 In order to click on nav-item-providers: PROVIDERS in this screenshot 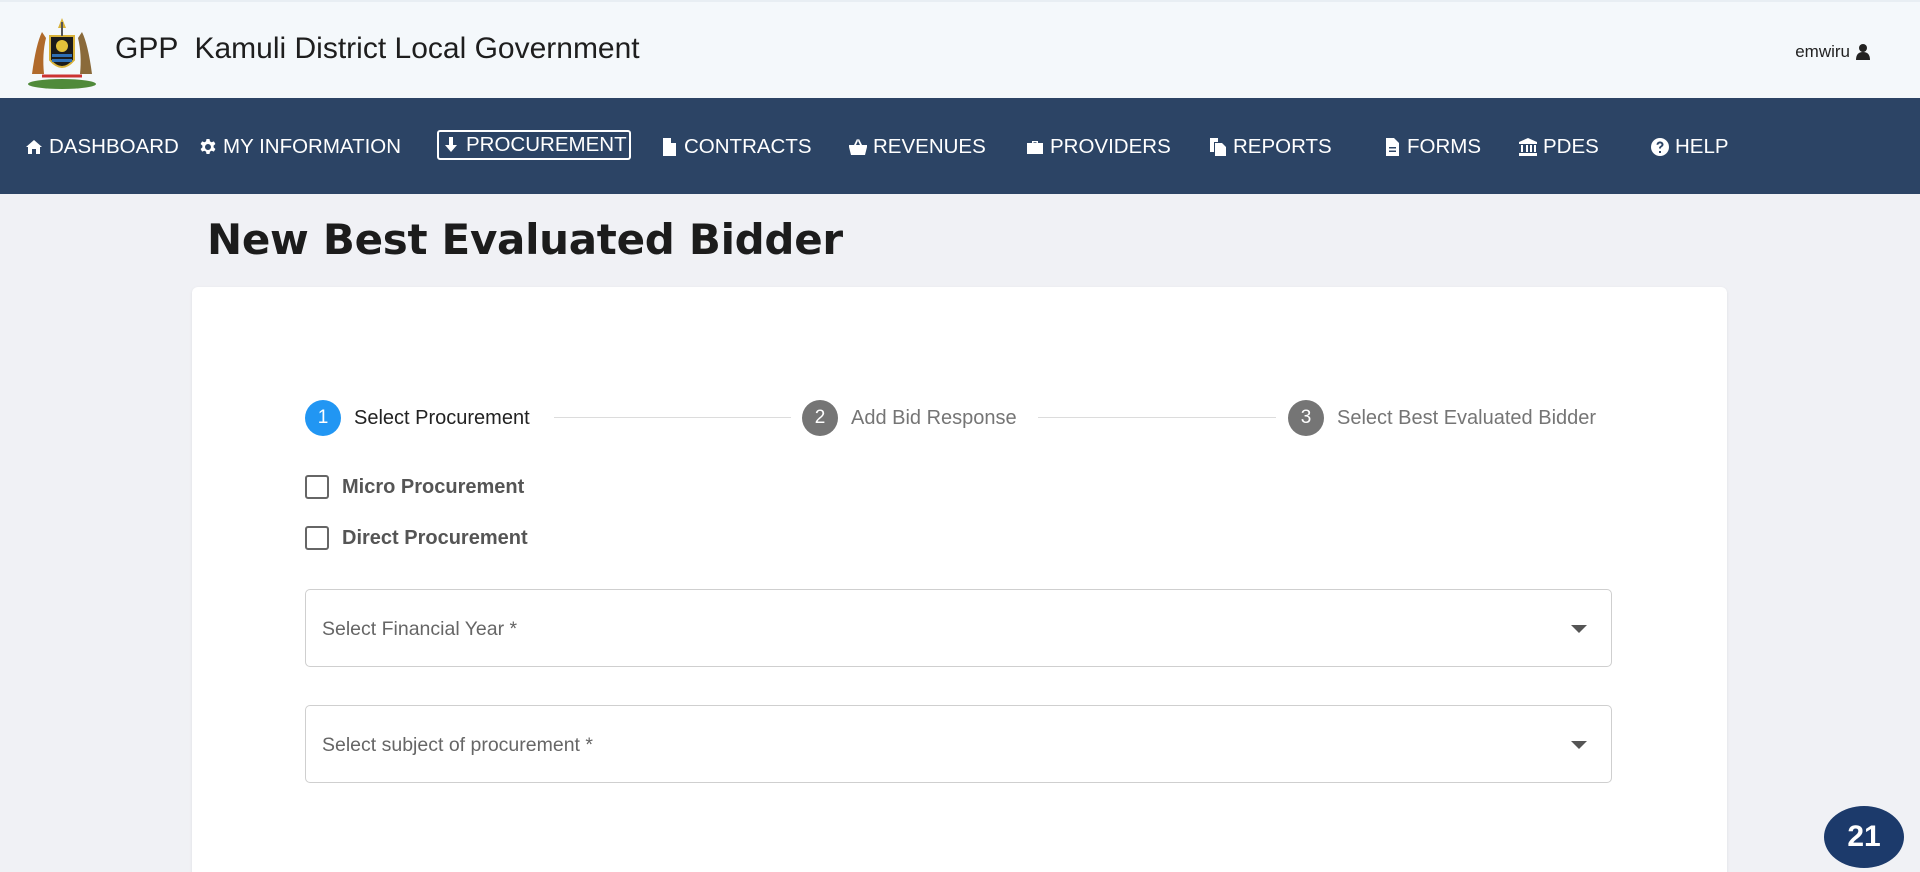, I will do `click(1098, 147)`.